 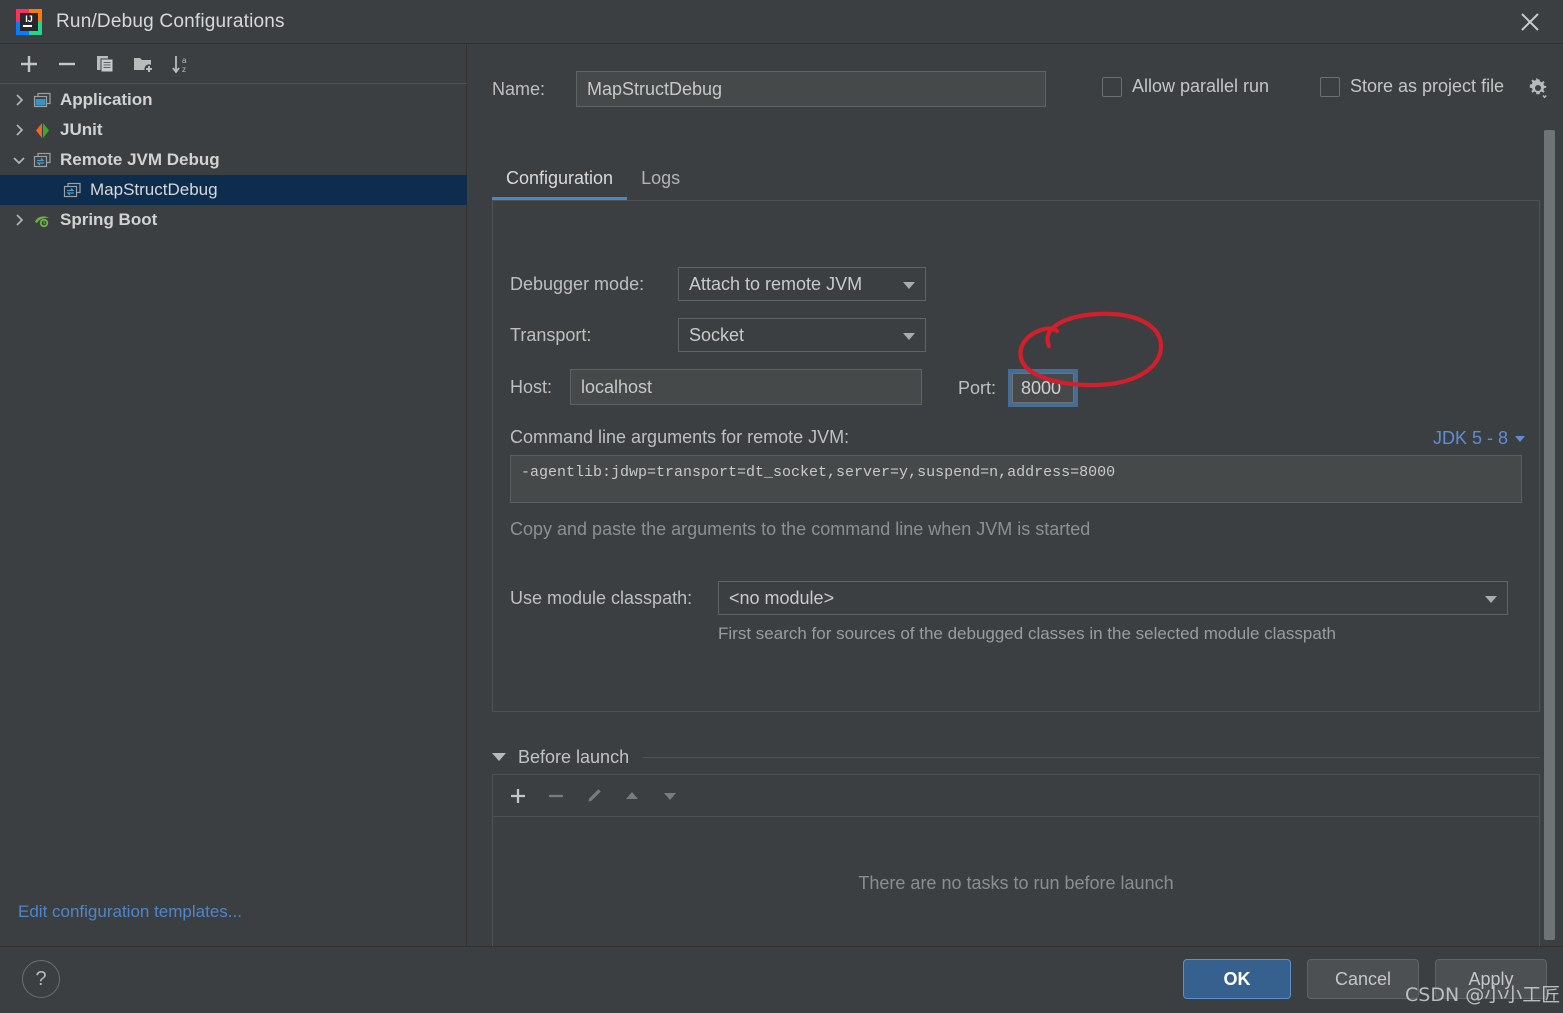 I want to click on host-row: Host: localhost, so click(x=716, y=387).